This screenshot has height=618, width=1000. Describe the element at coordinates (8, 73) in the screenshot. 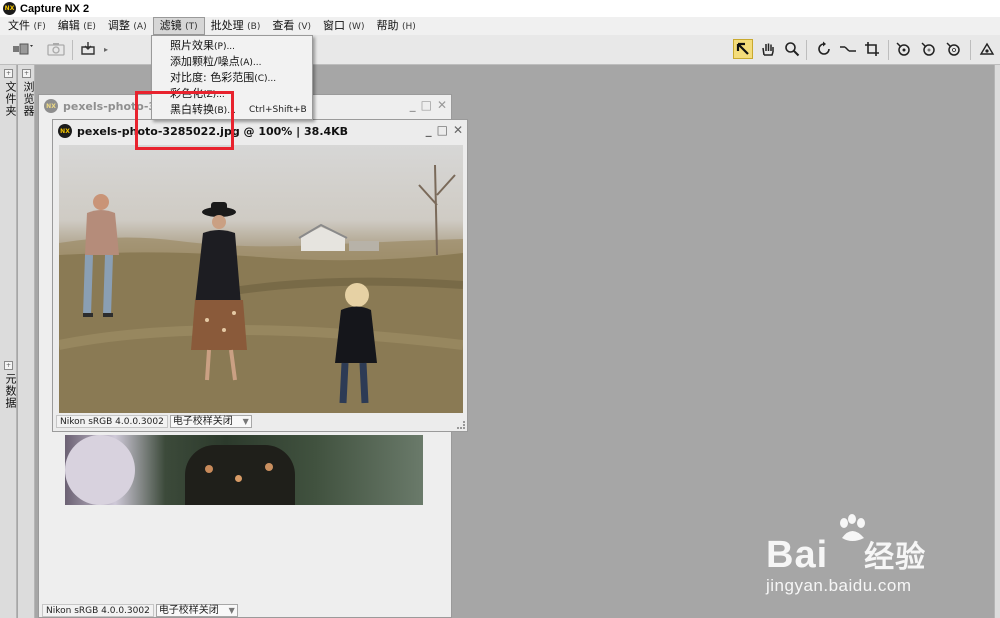

I see `folder-panel-pin-icon: +` at that location.